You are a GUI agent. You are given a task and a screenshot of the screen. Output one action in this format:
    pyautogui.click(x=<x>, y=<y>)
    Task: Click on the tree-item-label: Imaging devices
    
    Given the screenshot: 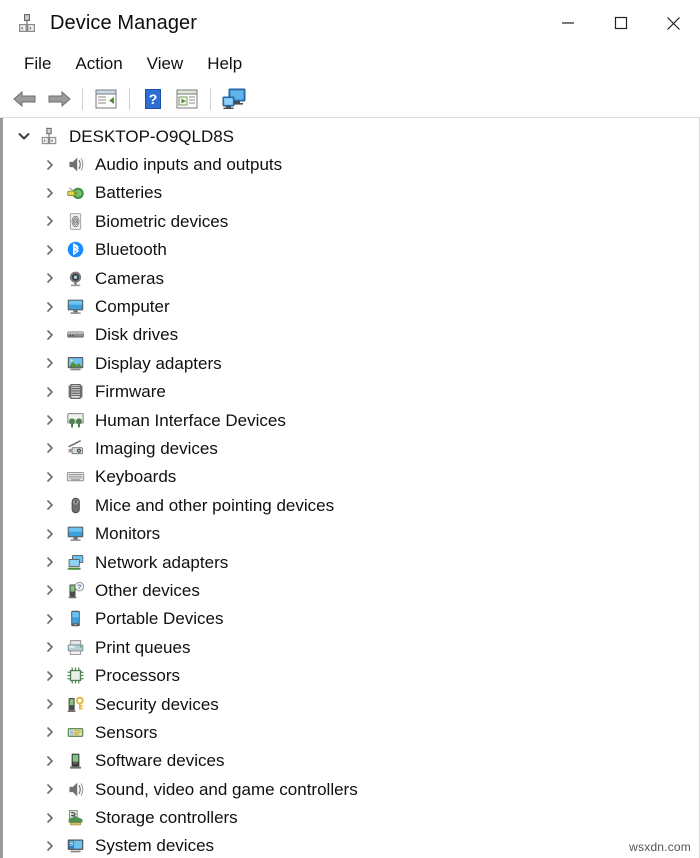 What is the action you would take?
    pyautogui.click(x=156, y=448)
    